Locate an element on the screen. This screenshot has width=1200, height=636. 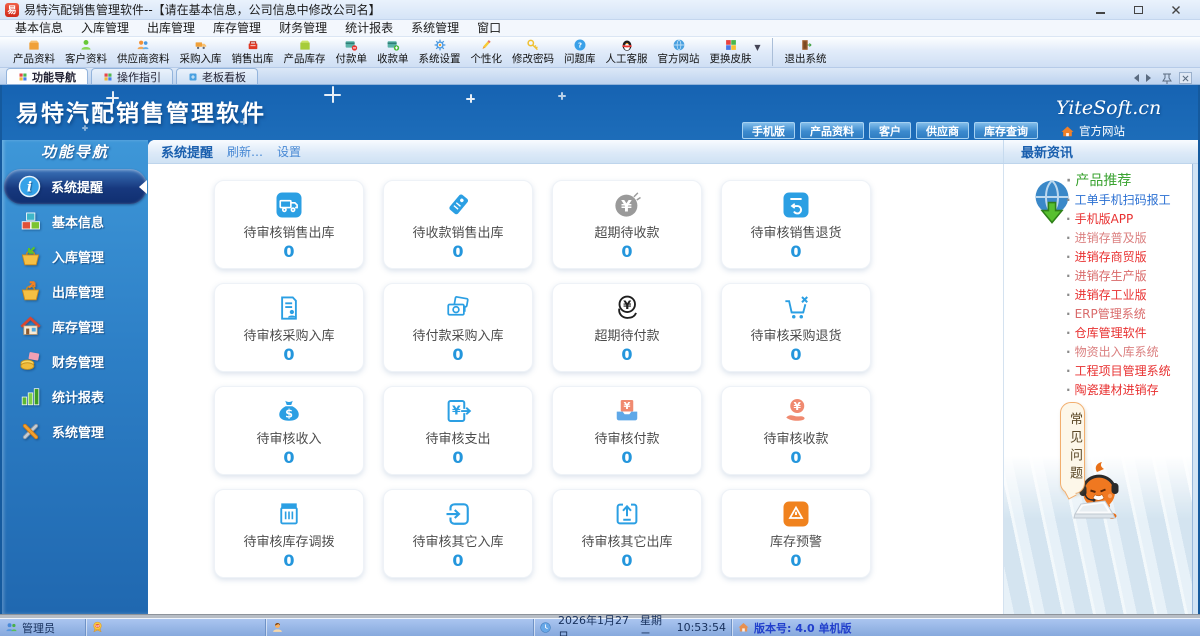
news-link: · 进销存商贸版 is located at coordinates (1118, 257).